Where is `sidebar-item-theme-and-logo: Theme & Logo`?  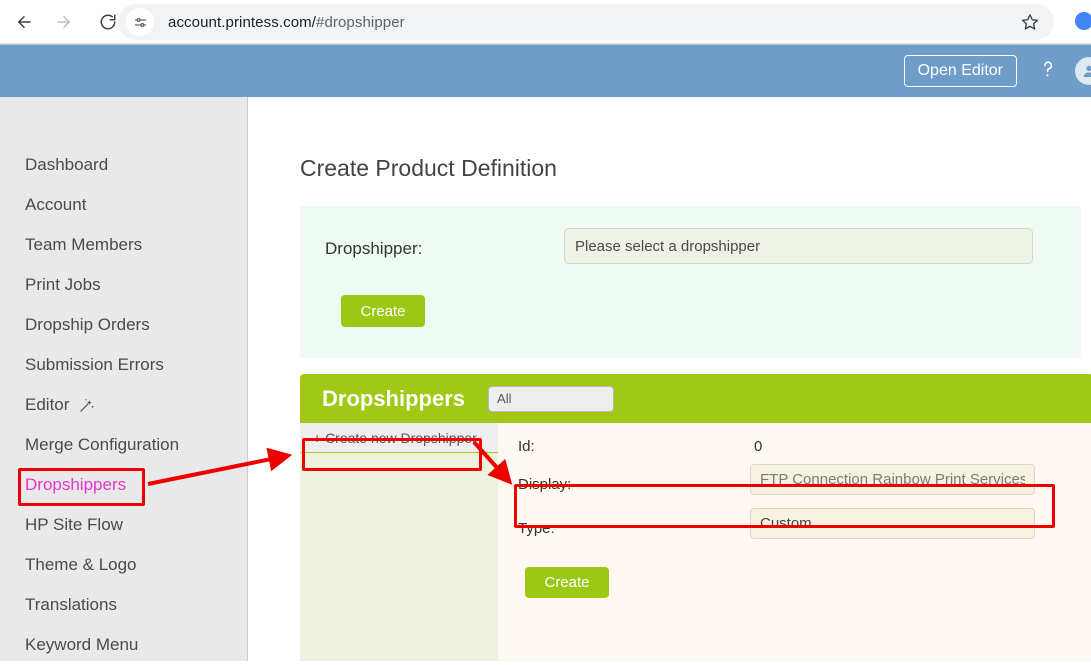 sidebar-item-theme-and-logo: Theme & Logo is located at coordinates (123, 565).